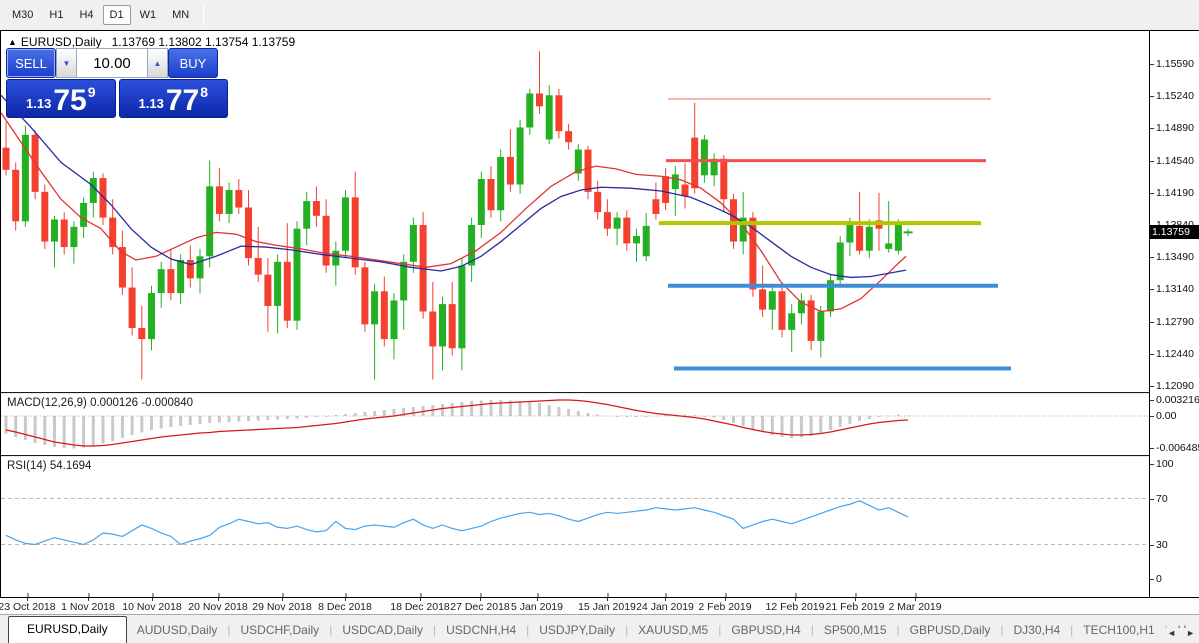 The image size is (1199, 643). Describe the element at coordinates (765, 630) in the screenshot. I see `tab-gbpusd-h4: GBPUSD,H4` at that location.